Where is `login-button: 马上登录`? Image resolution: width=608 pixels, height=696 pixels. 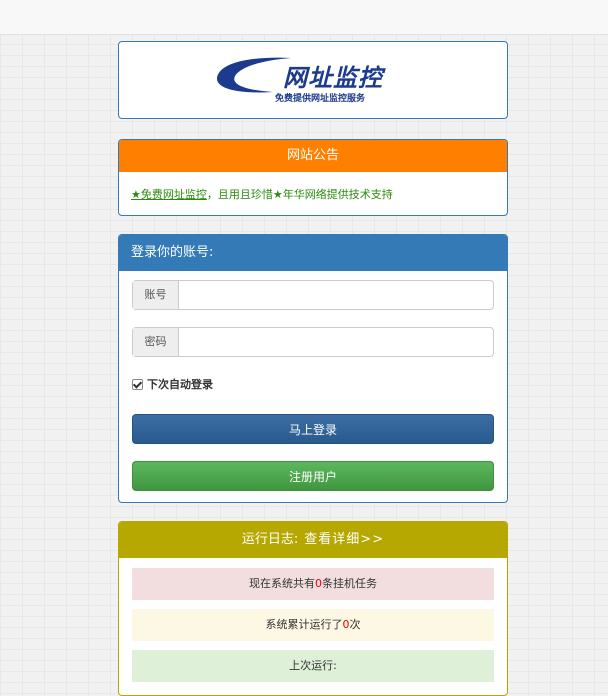 login-button: 马上登录 is located at coordinates (313, 429).